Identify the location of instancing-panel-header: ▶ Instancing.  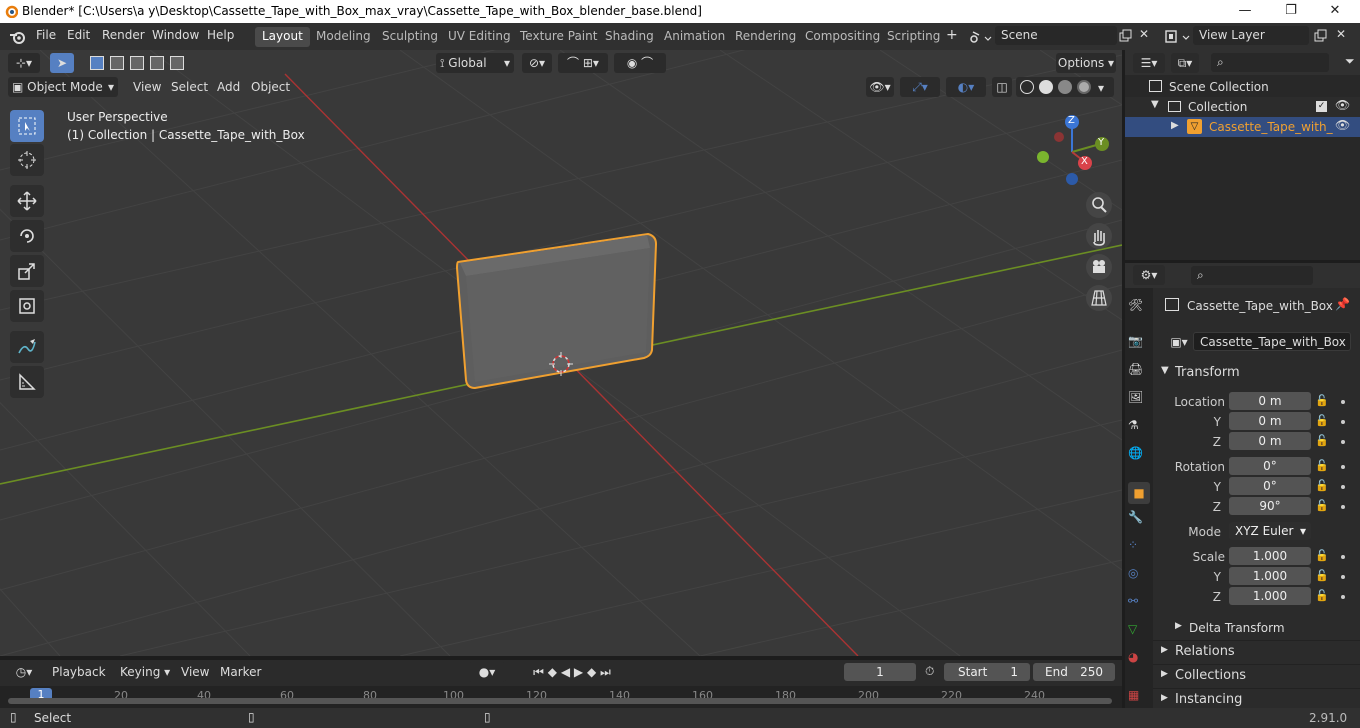
(1256, 698).